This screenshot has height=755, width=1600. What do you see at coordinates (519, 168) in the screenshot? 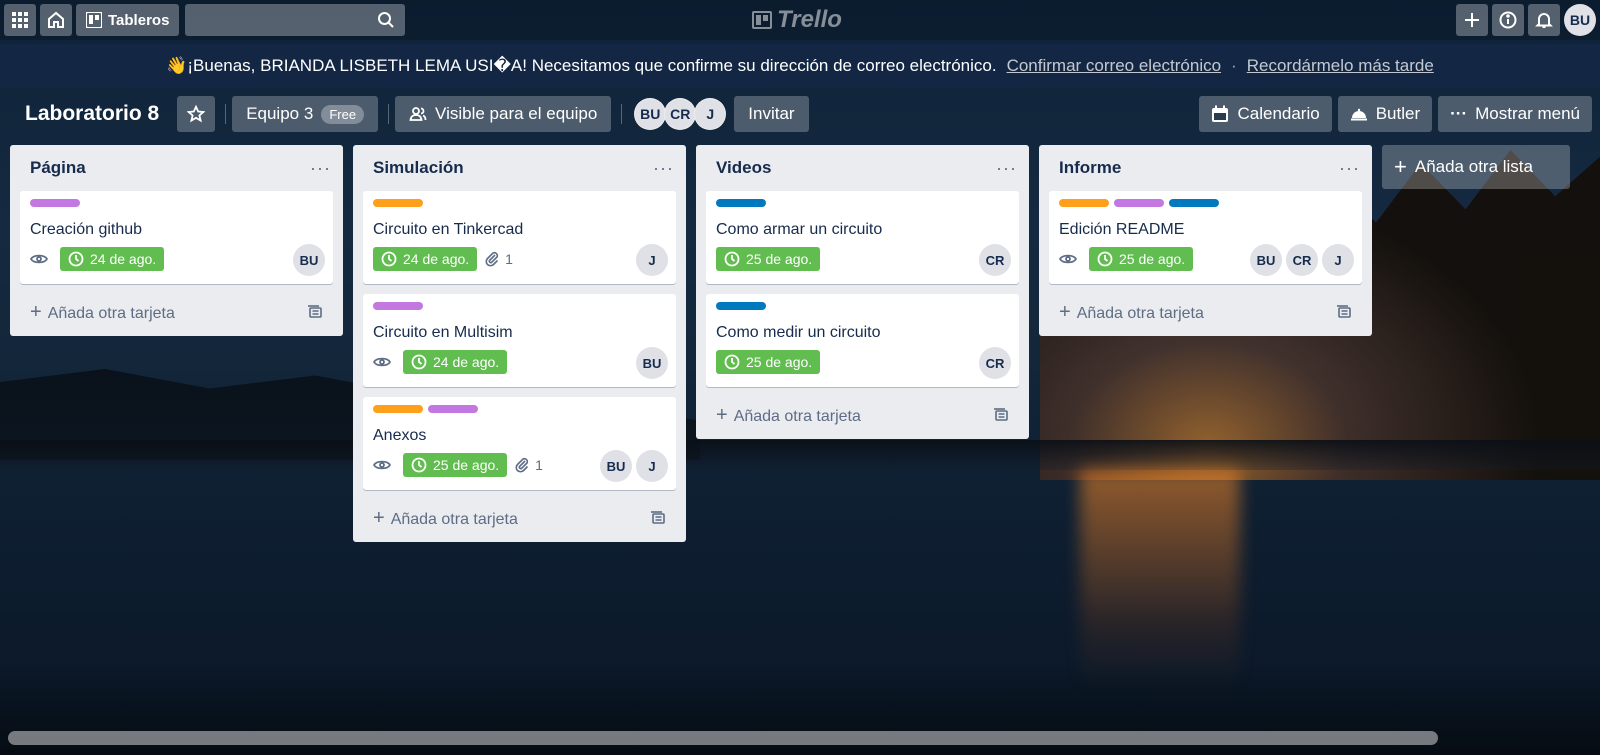
I see `list-header: Simulación ···` at bounding box center [519, 168].